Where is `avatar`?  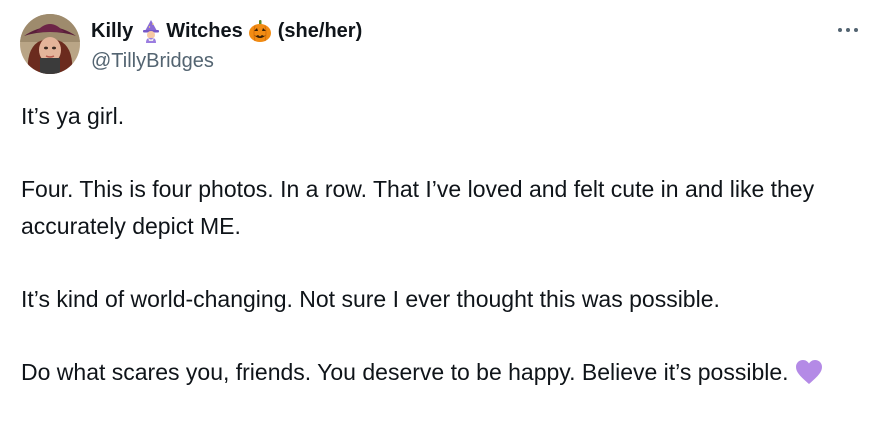 avatar is located at coordinates (50, 44).